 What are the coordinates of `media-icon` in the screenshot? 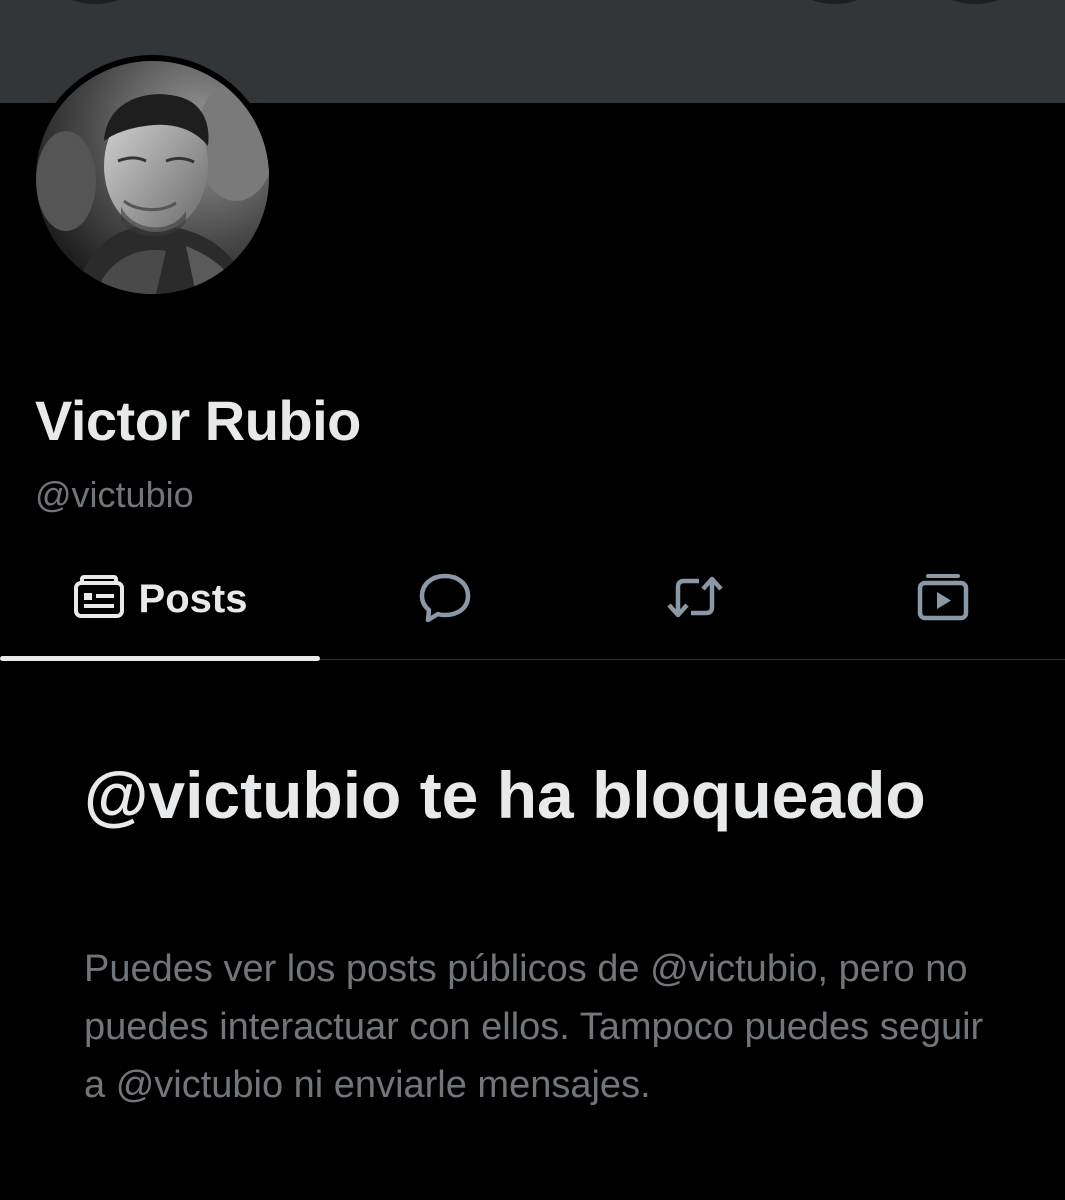 It's located at (943, 599).